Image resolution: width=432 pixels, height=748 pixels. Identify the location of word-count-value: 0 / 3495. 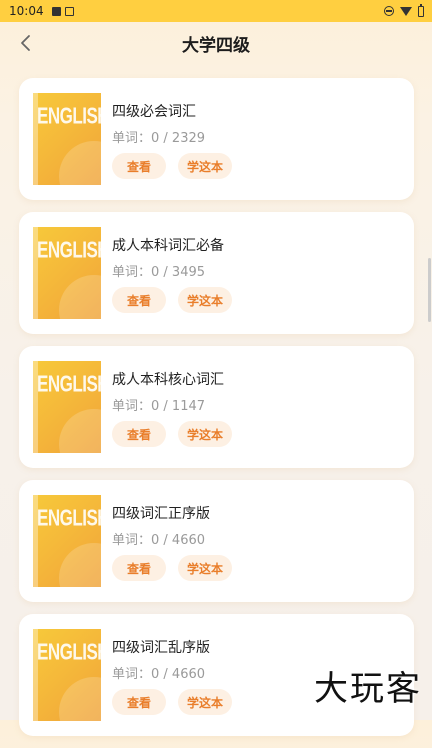
(178, 272).